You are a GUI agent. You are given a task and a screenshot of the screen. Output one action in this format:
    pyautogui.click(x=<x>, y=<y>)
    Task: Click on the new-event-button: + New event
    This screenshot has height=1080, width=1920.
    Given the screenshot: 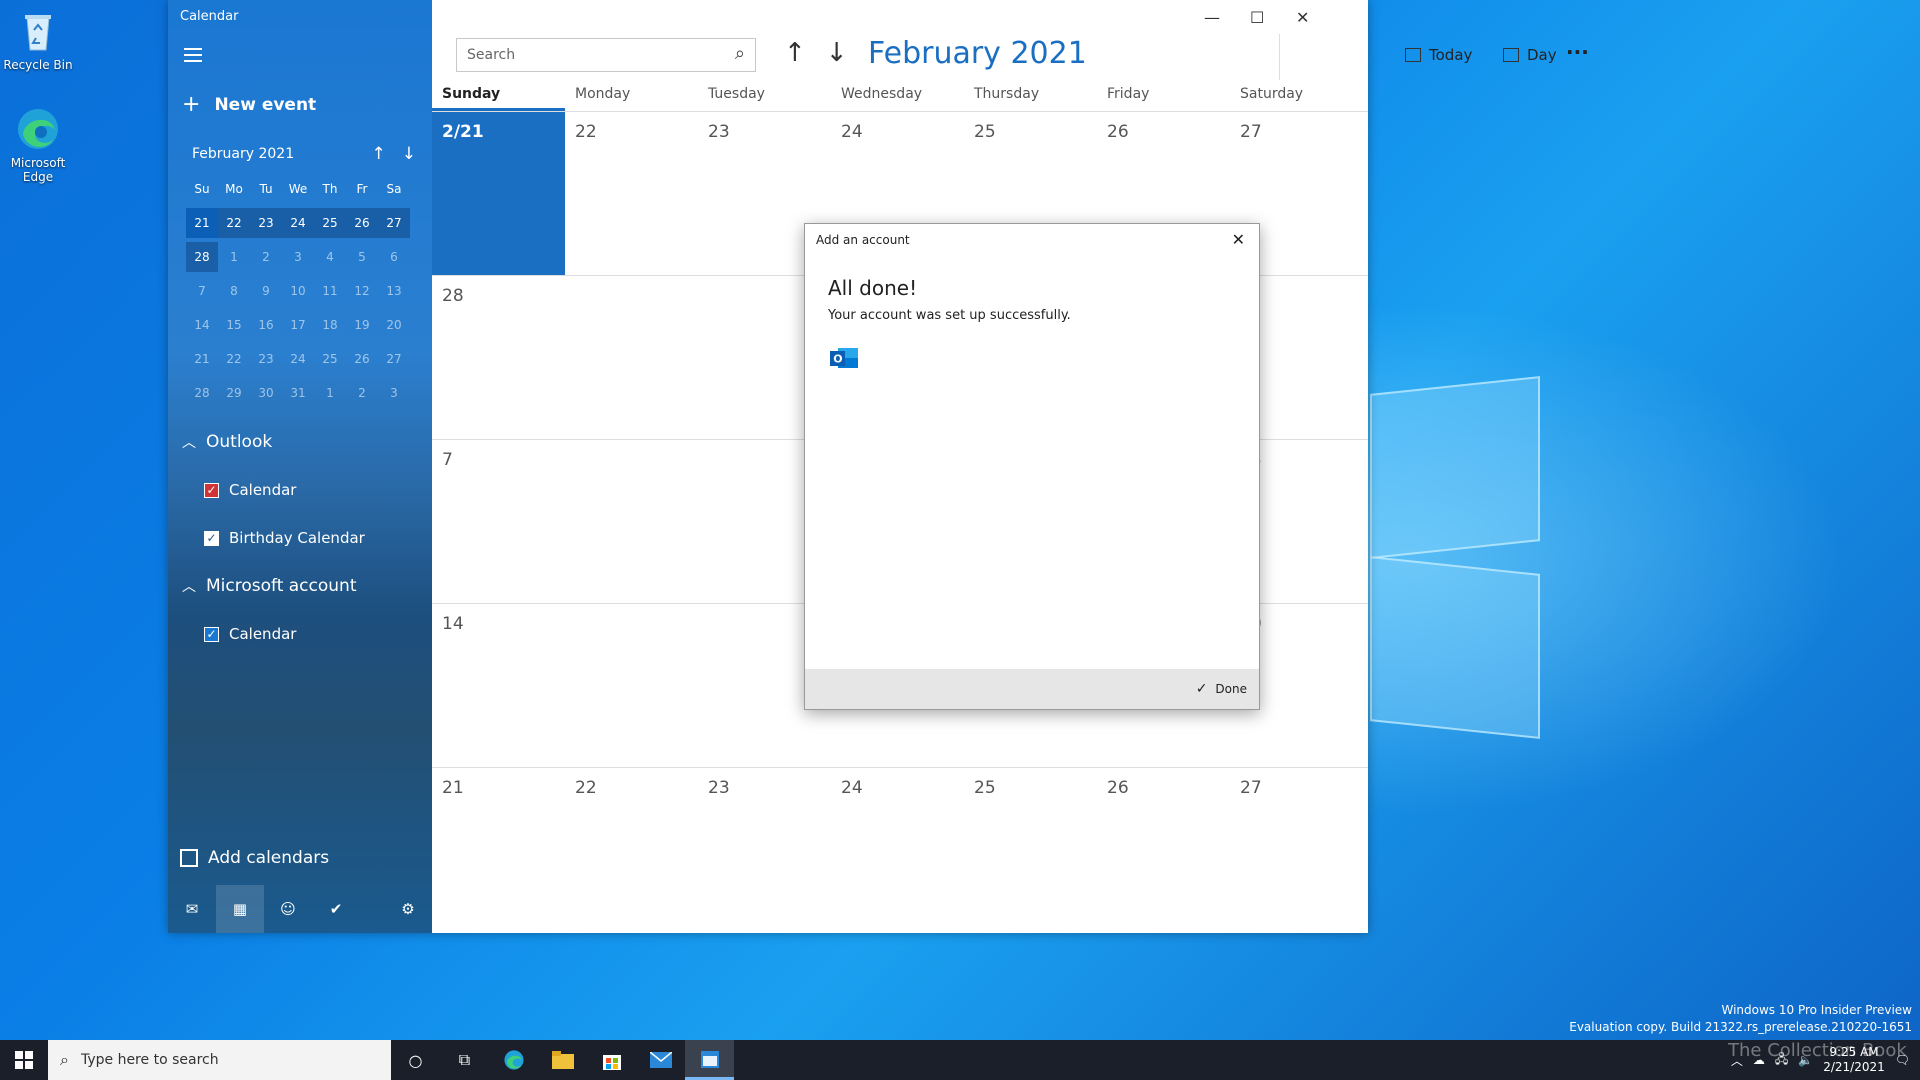 What is the action you would take?
    pyautogui.click(x=249, y=104)
    